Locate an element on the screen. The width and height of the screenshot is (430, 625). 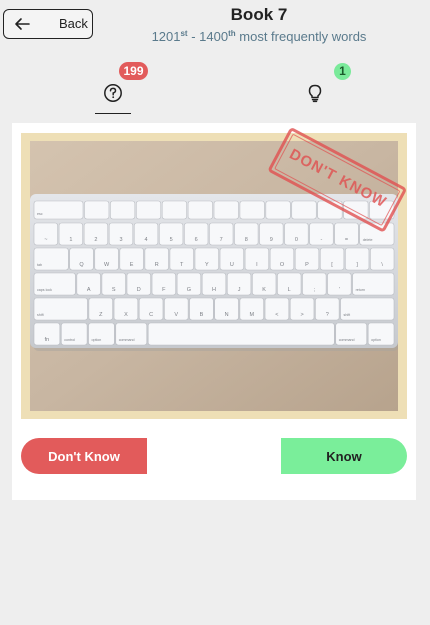
key-label: W is located at coordinates (107, 265).